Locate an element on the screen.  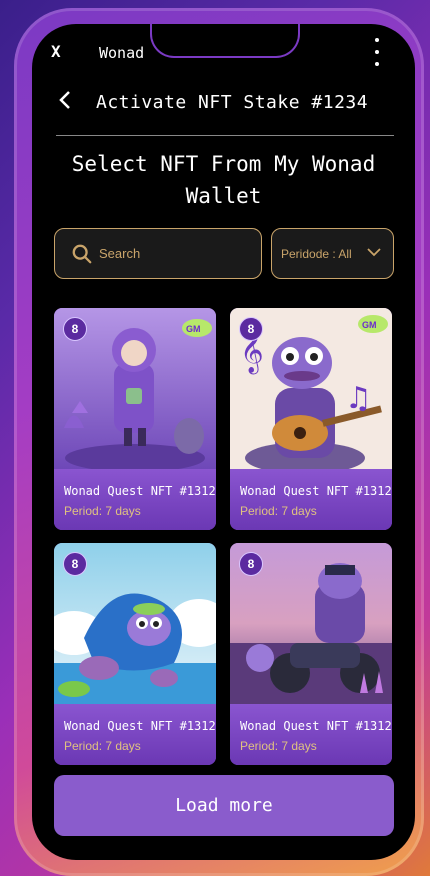
back-button is located at coordinates (65, 103).